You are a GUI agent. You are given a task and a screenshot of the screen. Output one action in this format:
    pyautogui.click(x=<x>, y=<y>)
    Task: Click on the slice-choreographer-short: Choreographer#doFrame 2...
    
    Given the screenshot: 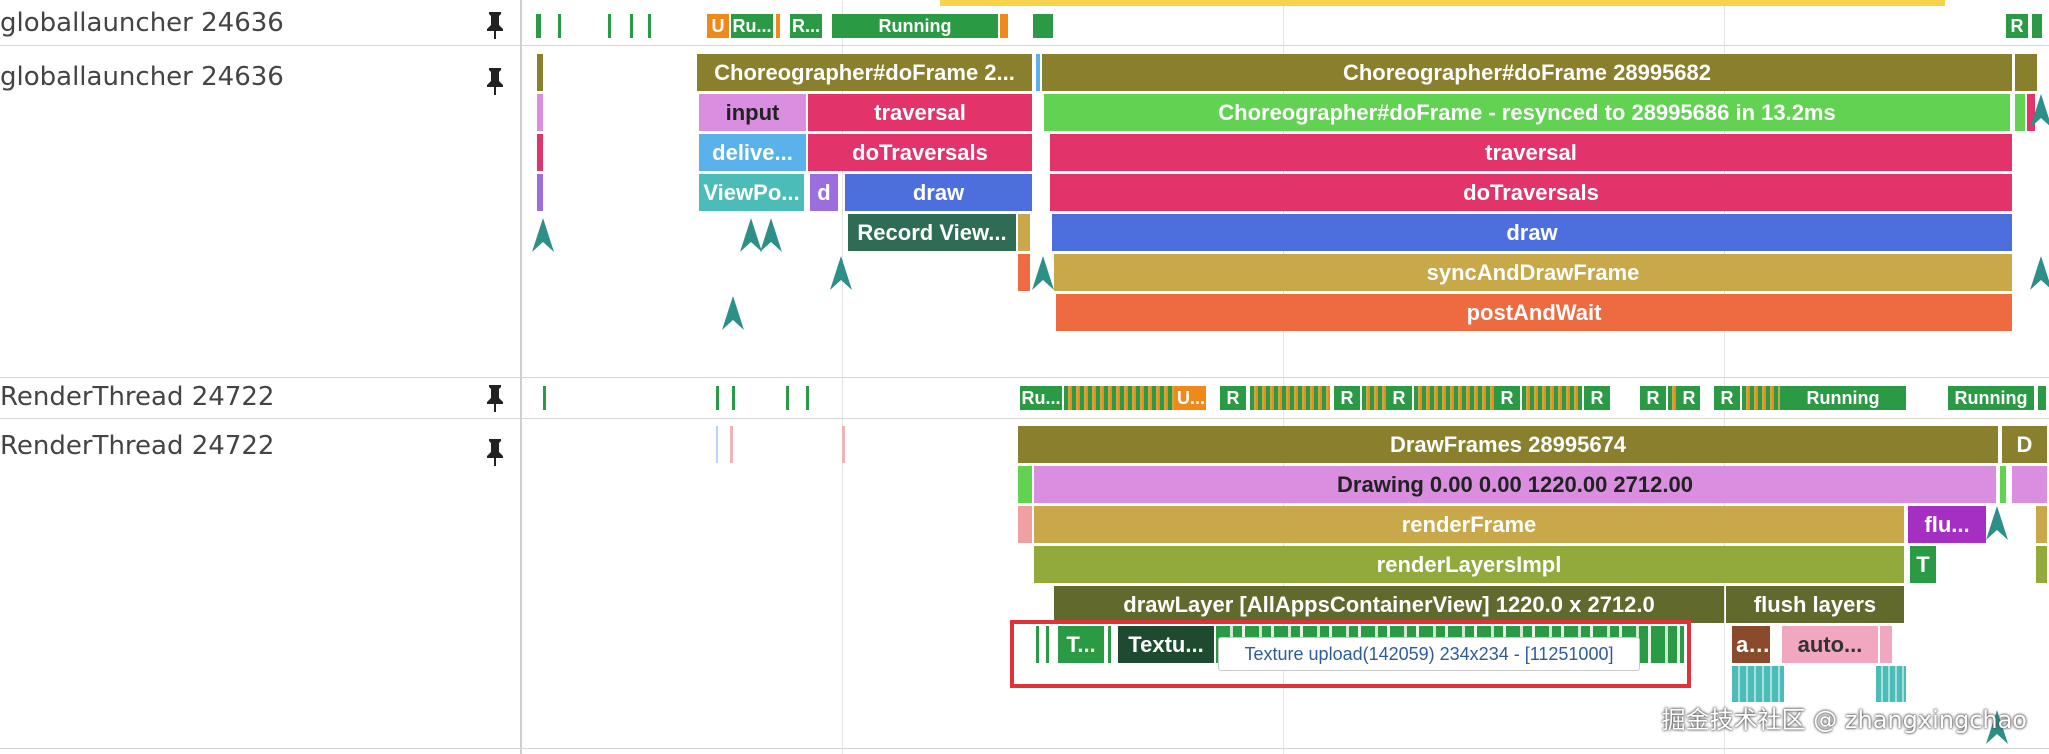 What is the action you would take?
    pyautogui.click(x=864, y=72)
    